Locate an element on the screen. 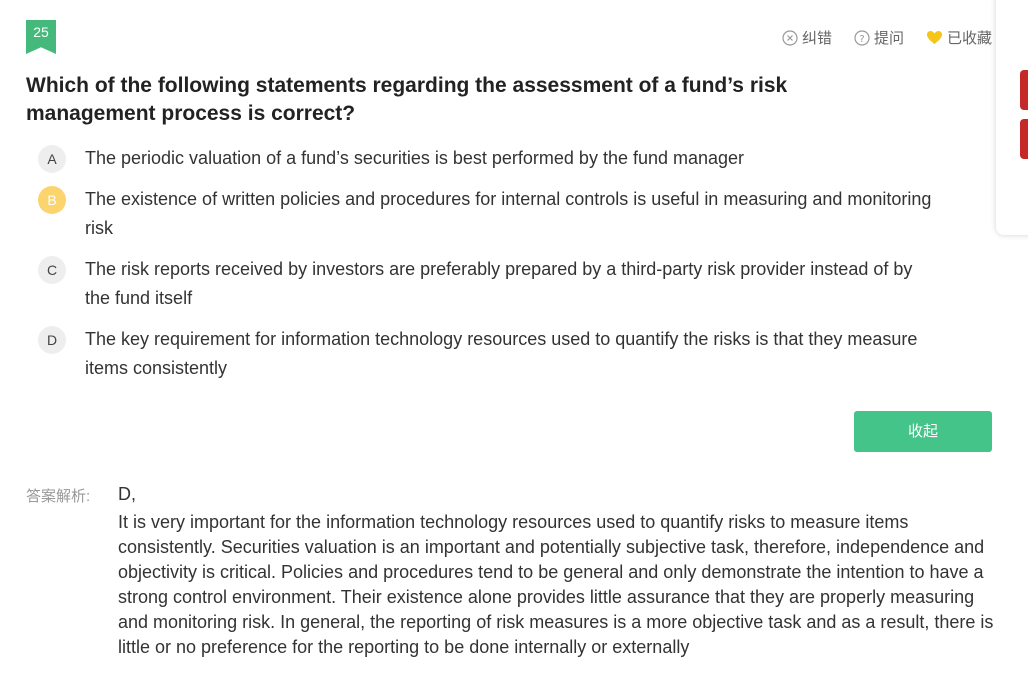 Image resolution: width=1028 pixels, height=695 pixels. close-circle-icon is located at coordinates (790, 37).